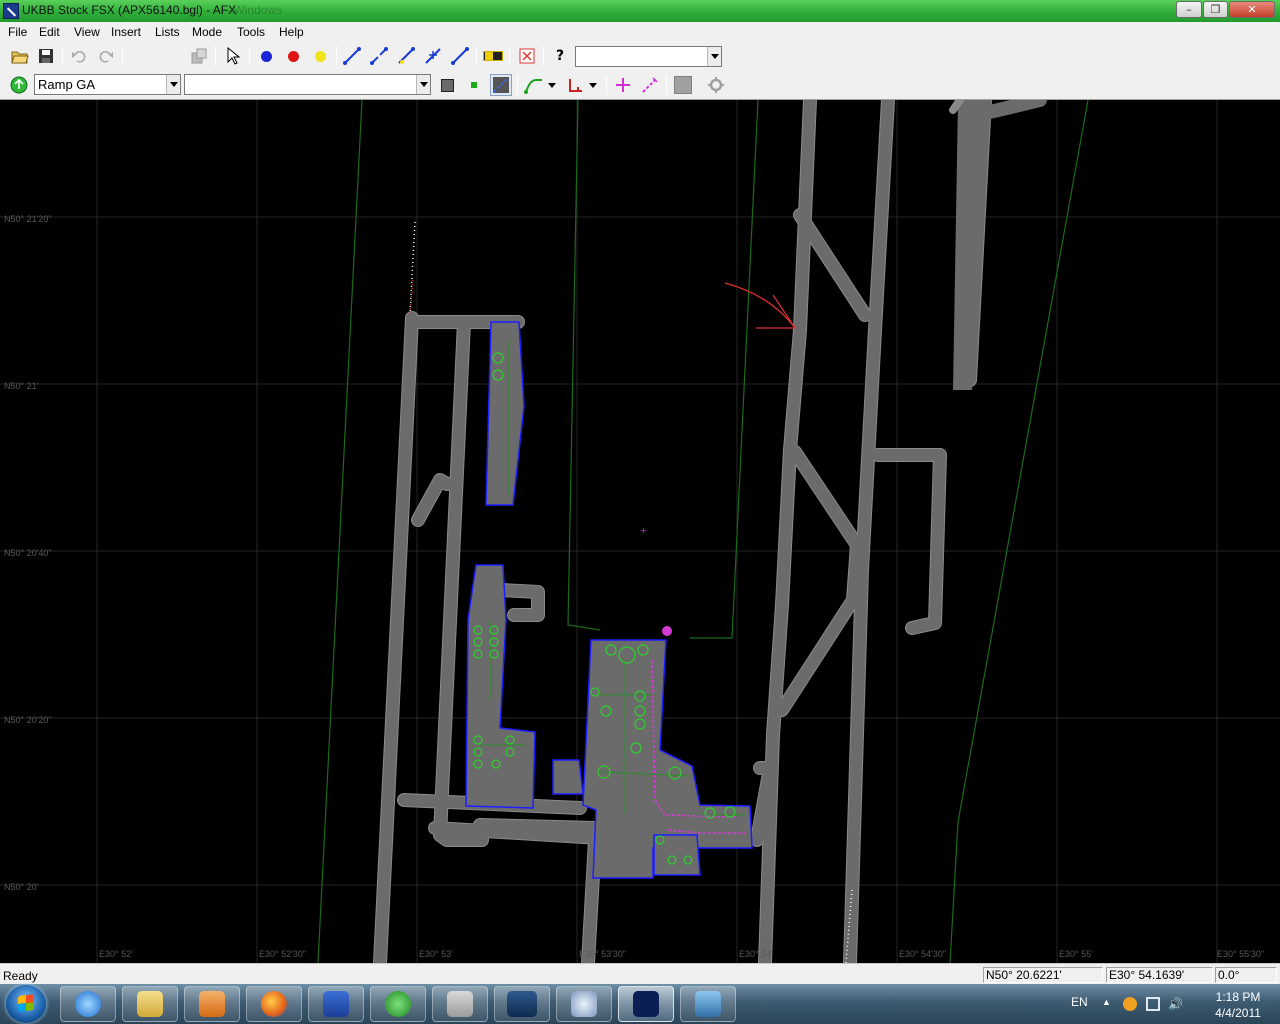 The width and height of the screenshot is (1280, 1024). Describe the element at coordinates (28, 219) in the screenshot. I see `lat-label: N50° 21'20"` at that location.